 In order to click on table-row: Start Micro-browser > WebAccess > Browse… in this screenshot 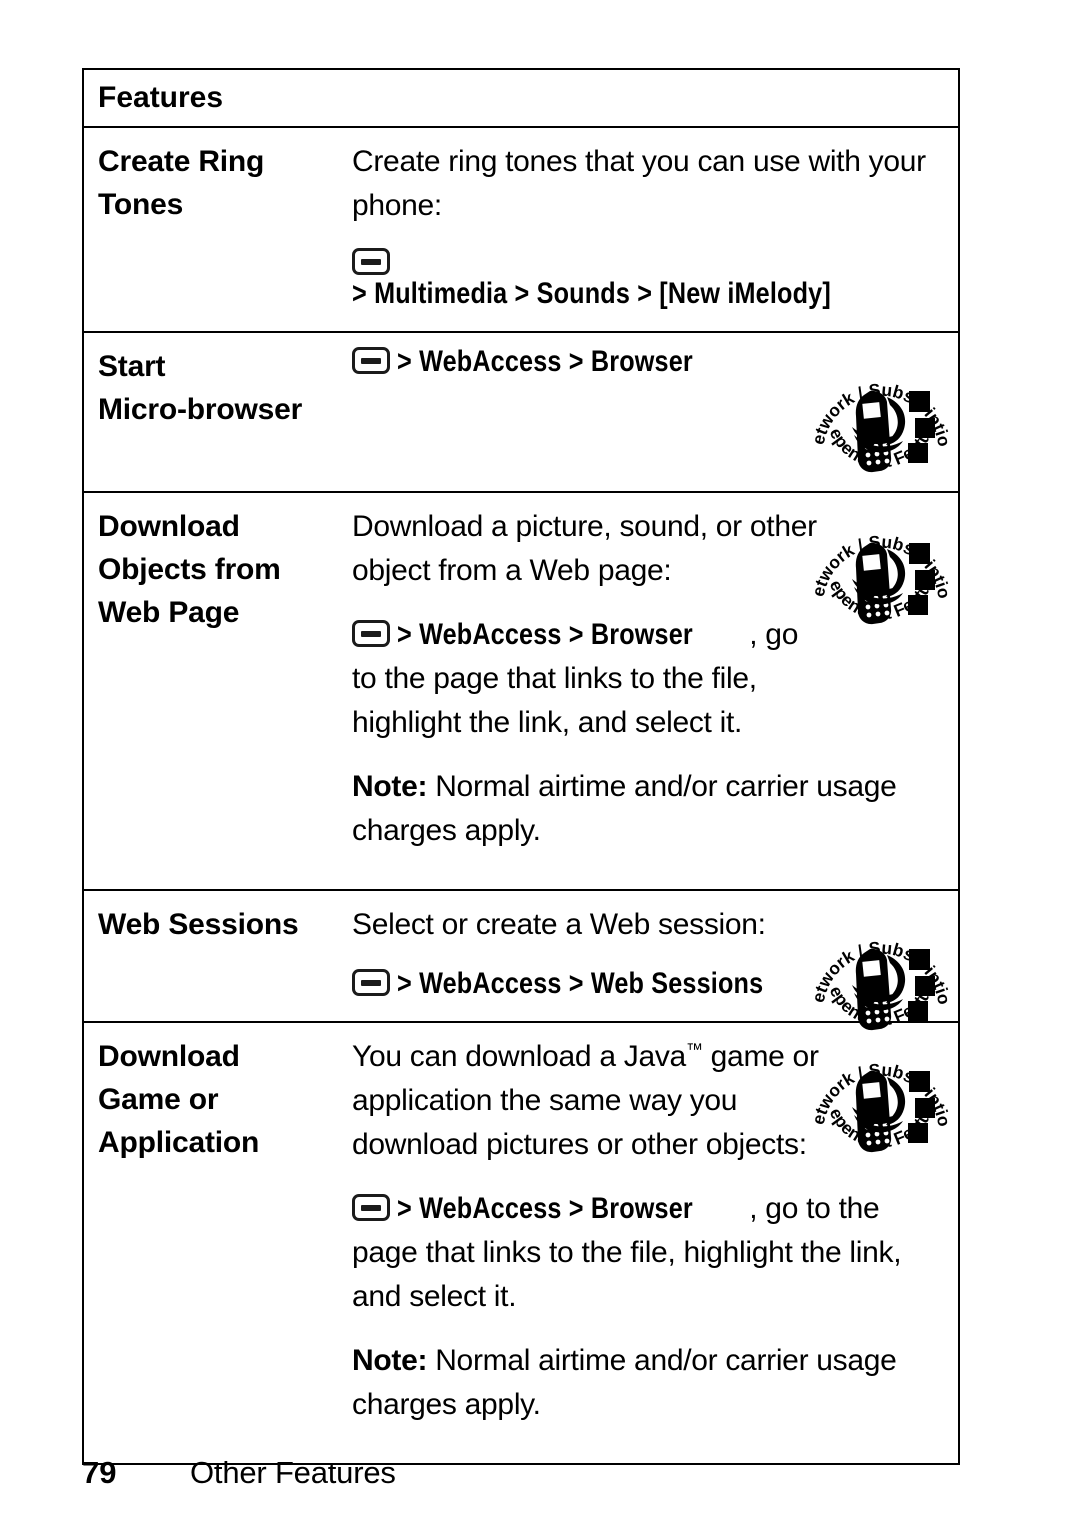, I will do `click(521, 413)`.